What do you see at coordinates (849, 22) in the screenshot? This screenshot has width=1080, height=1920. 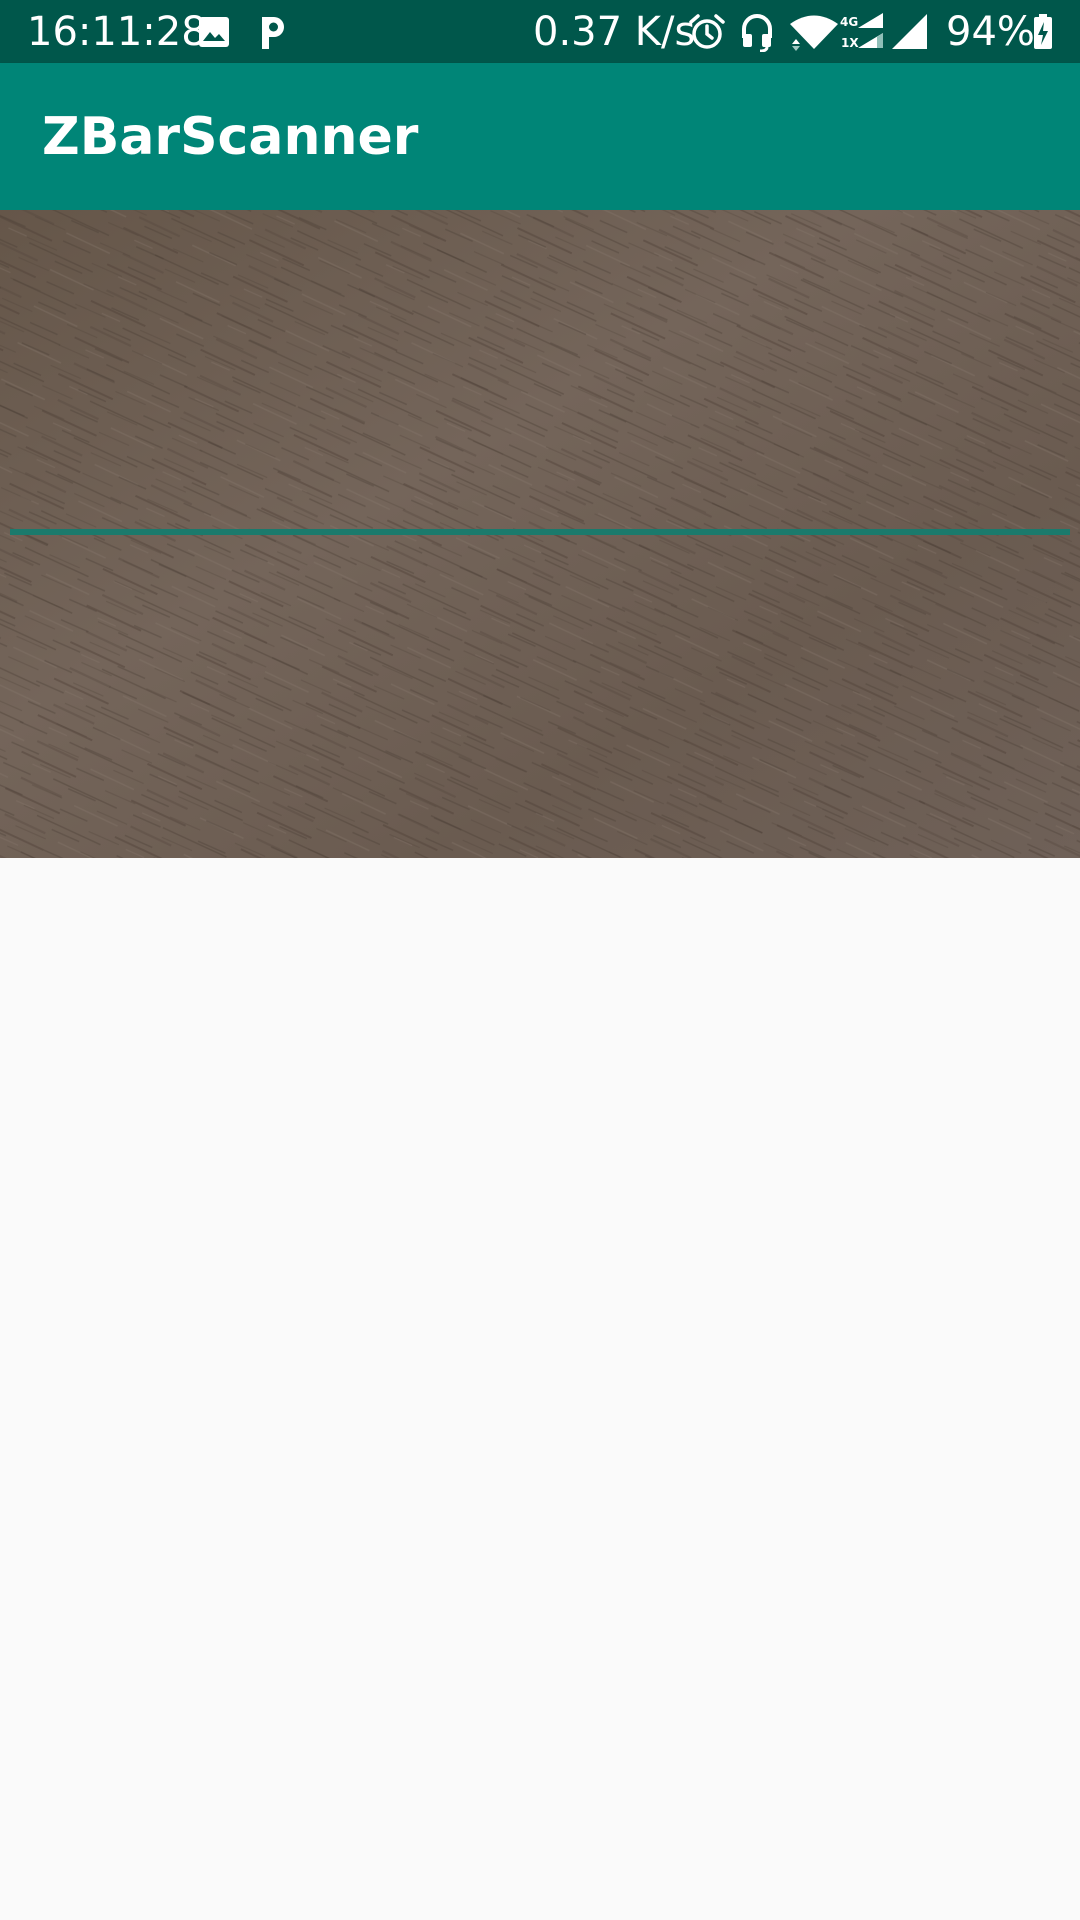 I see `network-4g-label: 4G` at bounding box center [849, 22].